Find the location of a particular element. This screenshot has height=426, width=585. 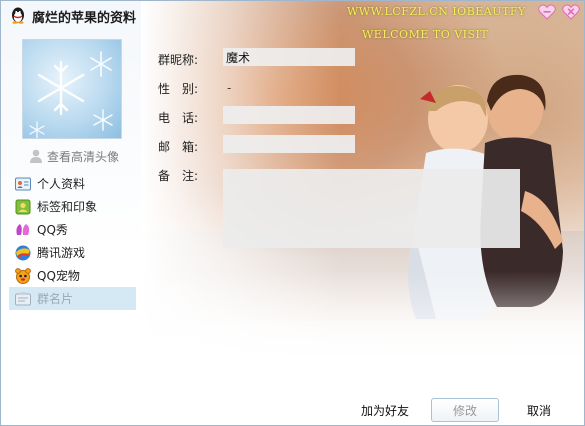

edit-button: 修改 is located at coordinates (465, 410).